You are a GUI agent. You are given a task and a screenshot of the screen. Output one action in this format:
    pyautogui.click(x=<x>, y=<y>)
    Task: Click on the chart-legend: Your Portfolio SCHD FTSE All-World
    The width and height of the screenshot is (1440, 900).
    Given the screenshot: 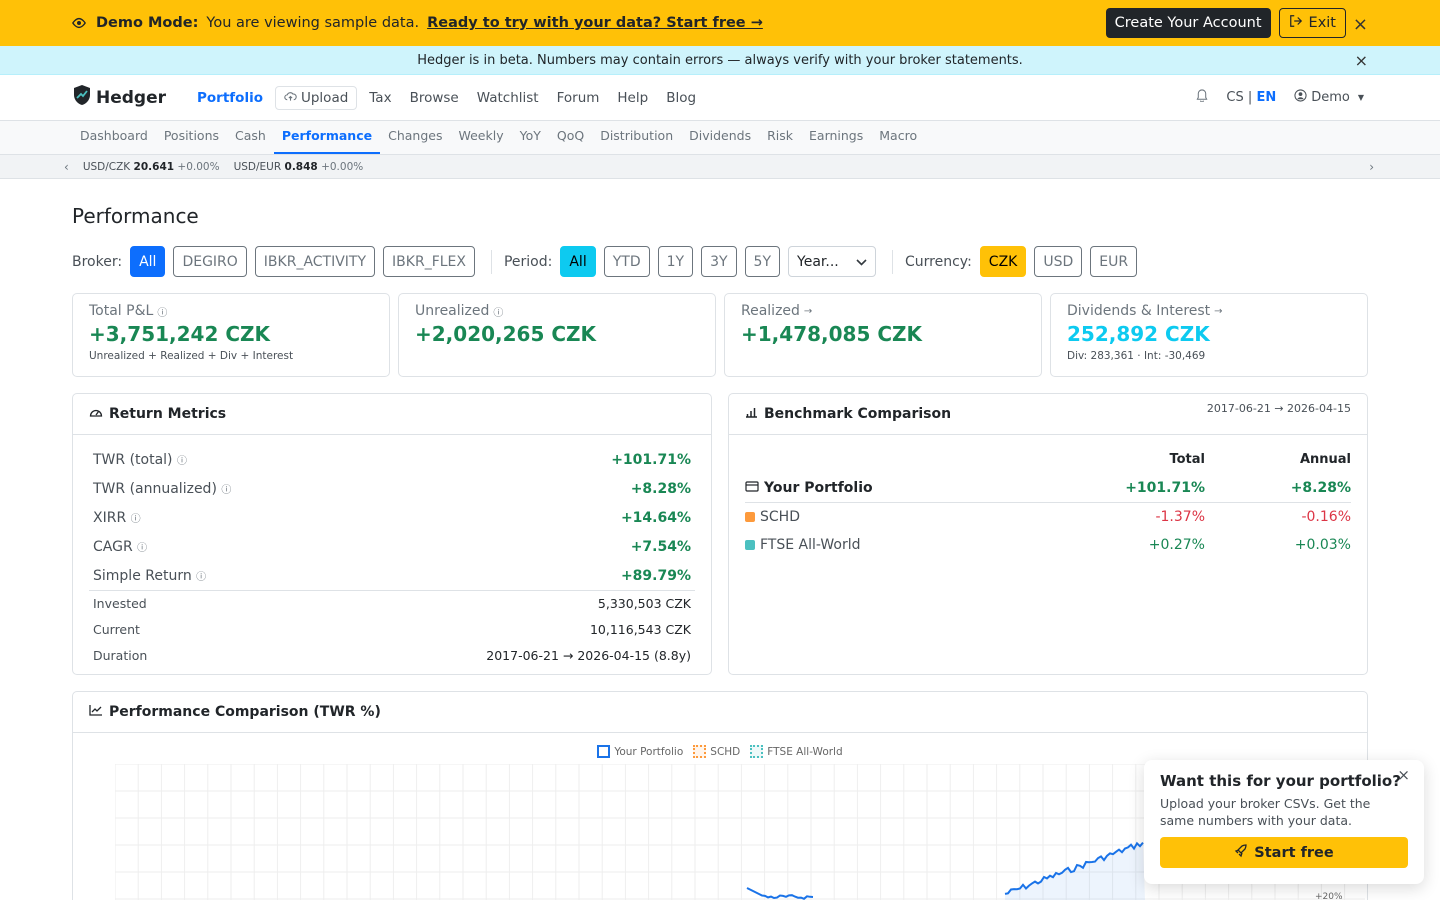 What is the action you would take?
    pyautogui.click(x=720, y=751)
    